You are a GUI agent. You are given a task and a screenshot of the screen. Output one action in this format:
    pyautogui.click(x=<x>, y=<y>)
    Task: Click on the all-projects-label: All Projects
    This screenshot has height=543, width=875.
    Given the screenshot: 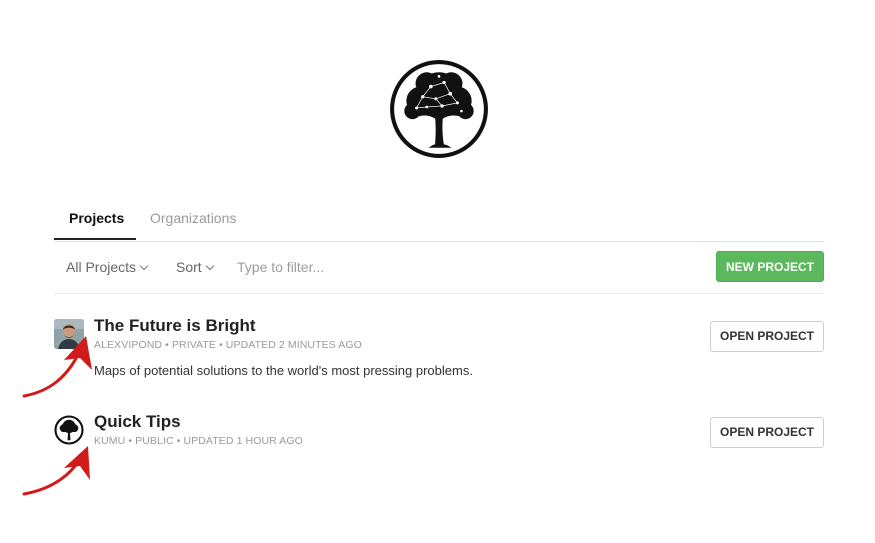 What is the action you would take?
    pyautogui.click(x=101, y=267)
    